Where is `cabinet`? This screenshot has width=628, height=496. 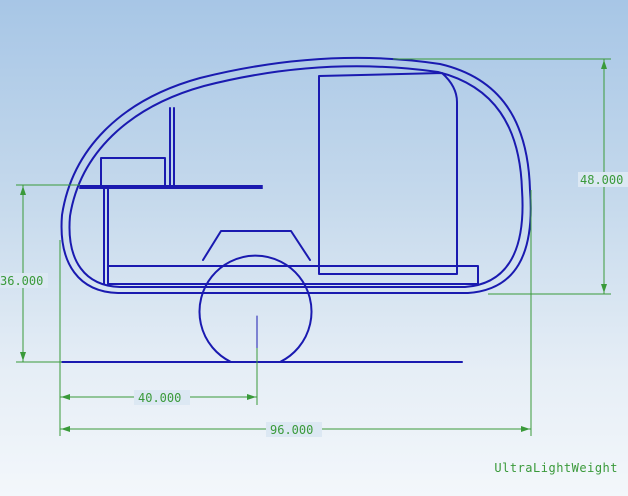 cabinet is located at coordinates (133, 172).